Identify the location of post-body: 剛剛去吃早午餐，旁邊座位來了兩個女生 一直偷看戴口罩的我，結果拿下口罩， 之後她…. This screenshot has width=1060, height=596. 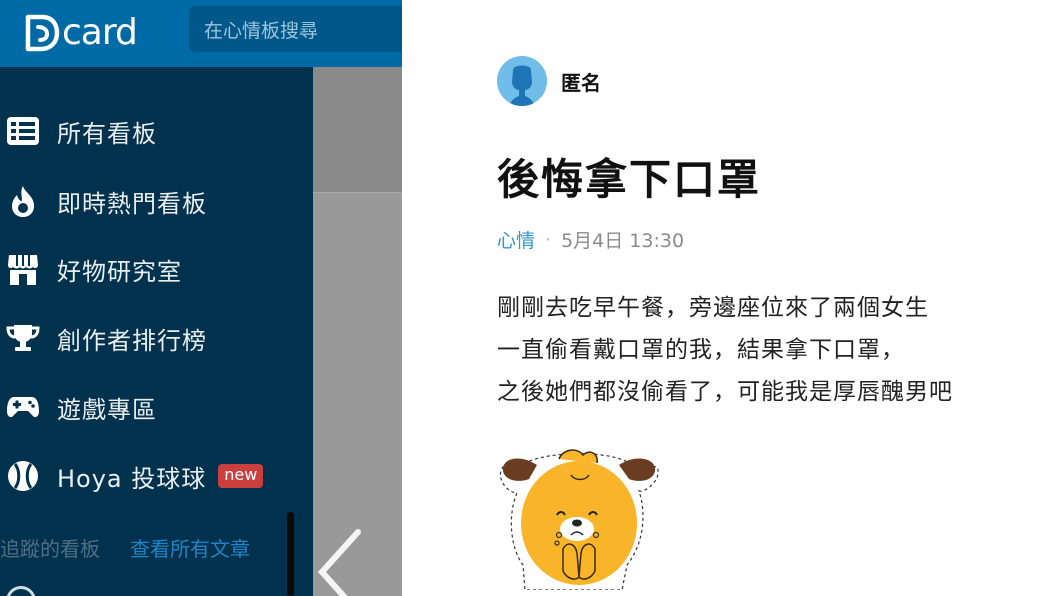
(725, 350).